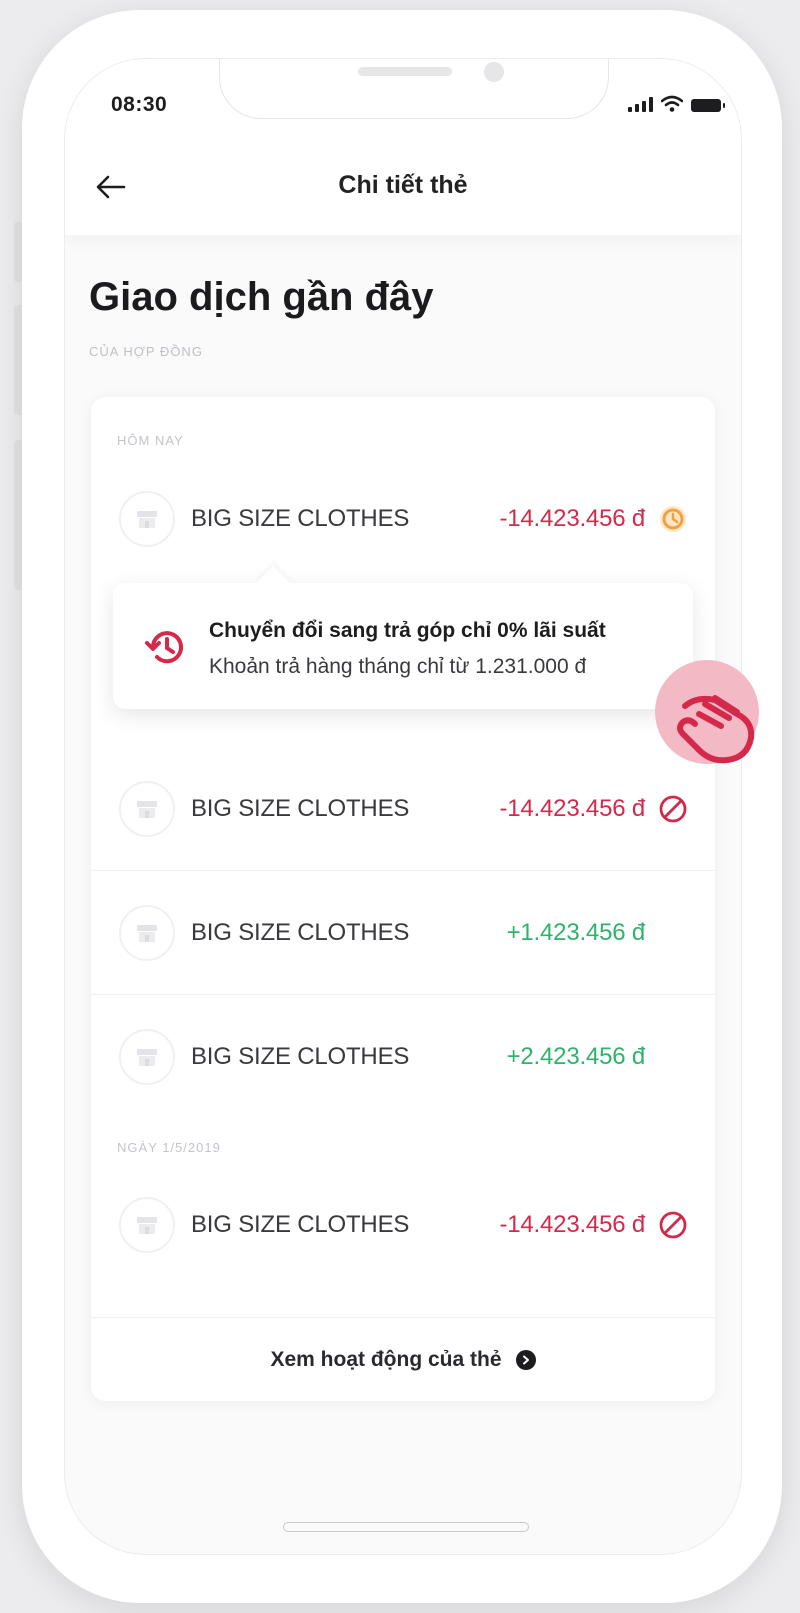  I want to click on chevron-right-icon, so click(525, 1359).